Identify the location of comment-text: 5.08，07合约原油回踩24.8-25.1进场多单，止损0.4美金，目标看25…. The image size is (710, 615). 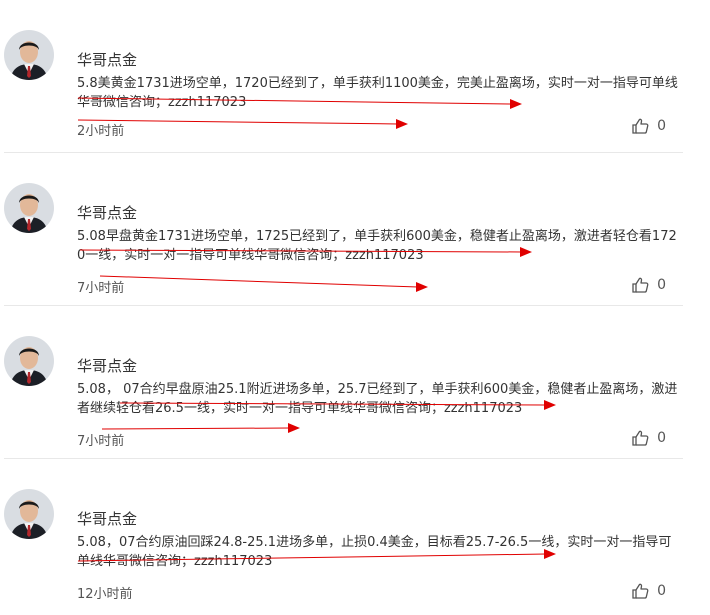
(374, 552).